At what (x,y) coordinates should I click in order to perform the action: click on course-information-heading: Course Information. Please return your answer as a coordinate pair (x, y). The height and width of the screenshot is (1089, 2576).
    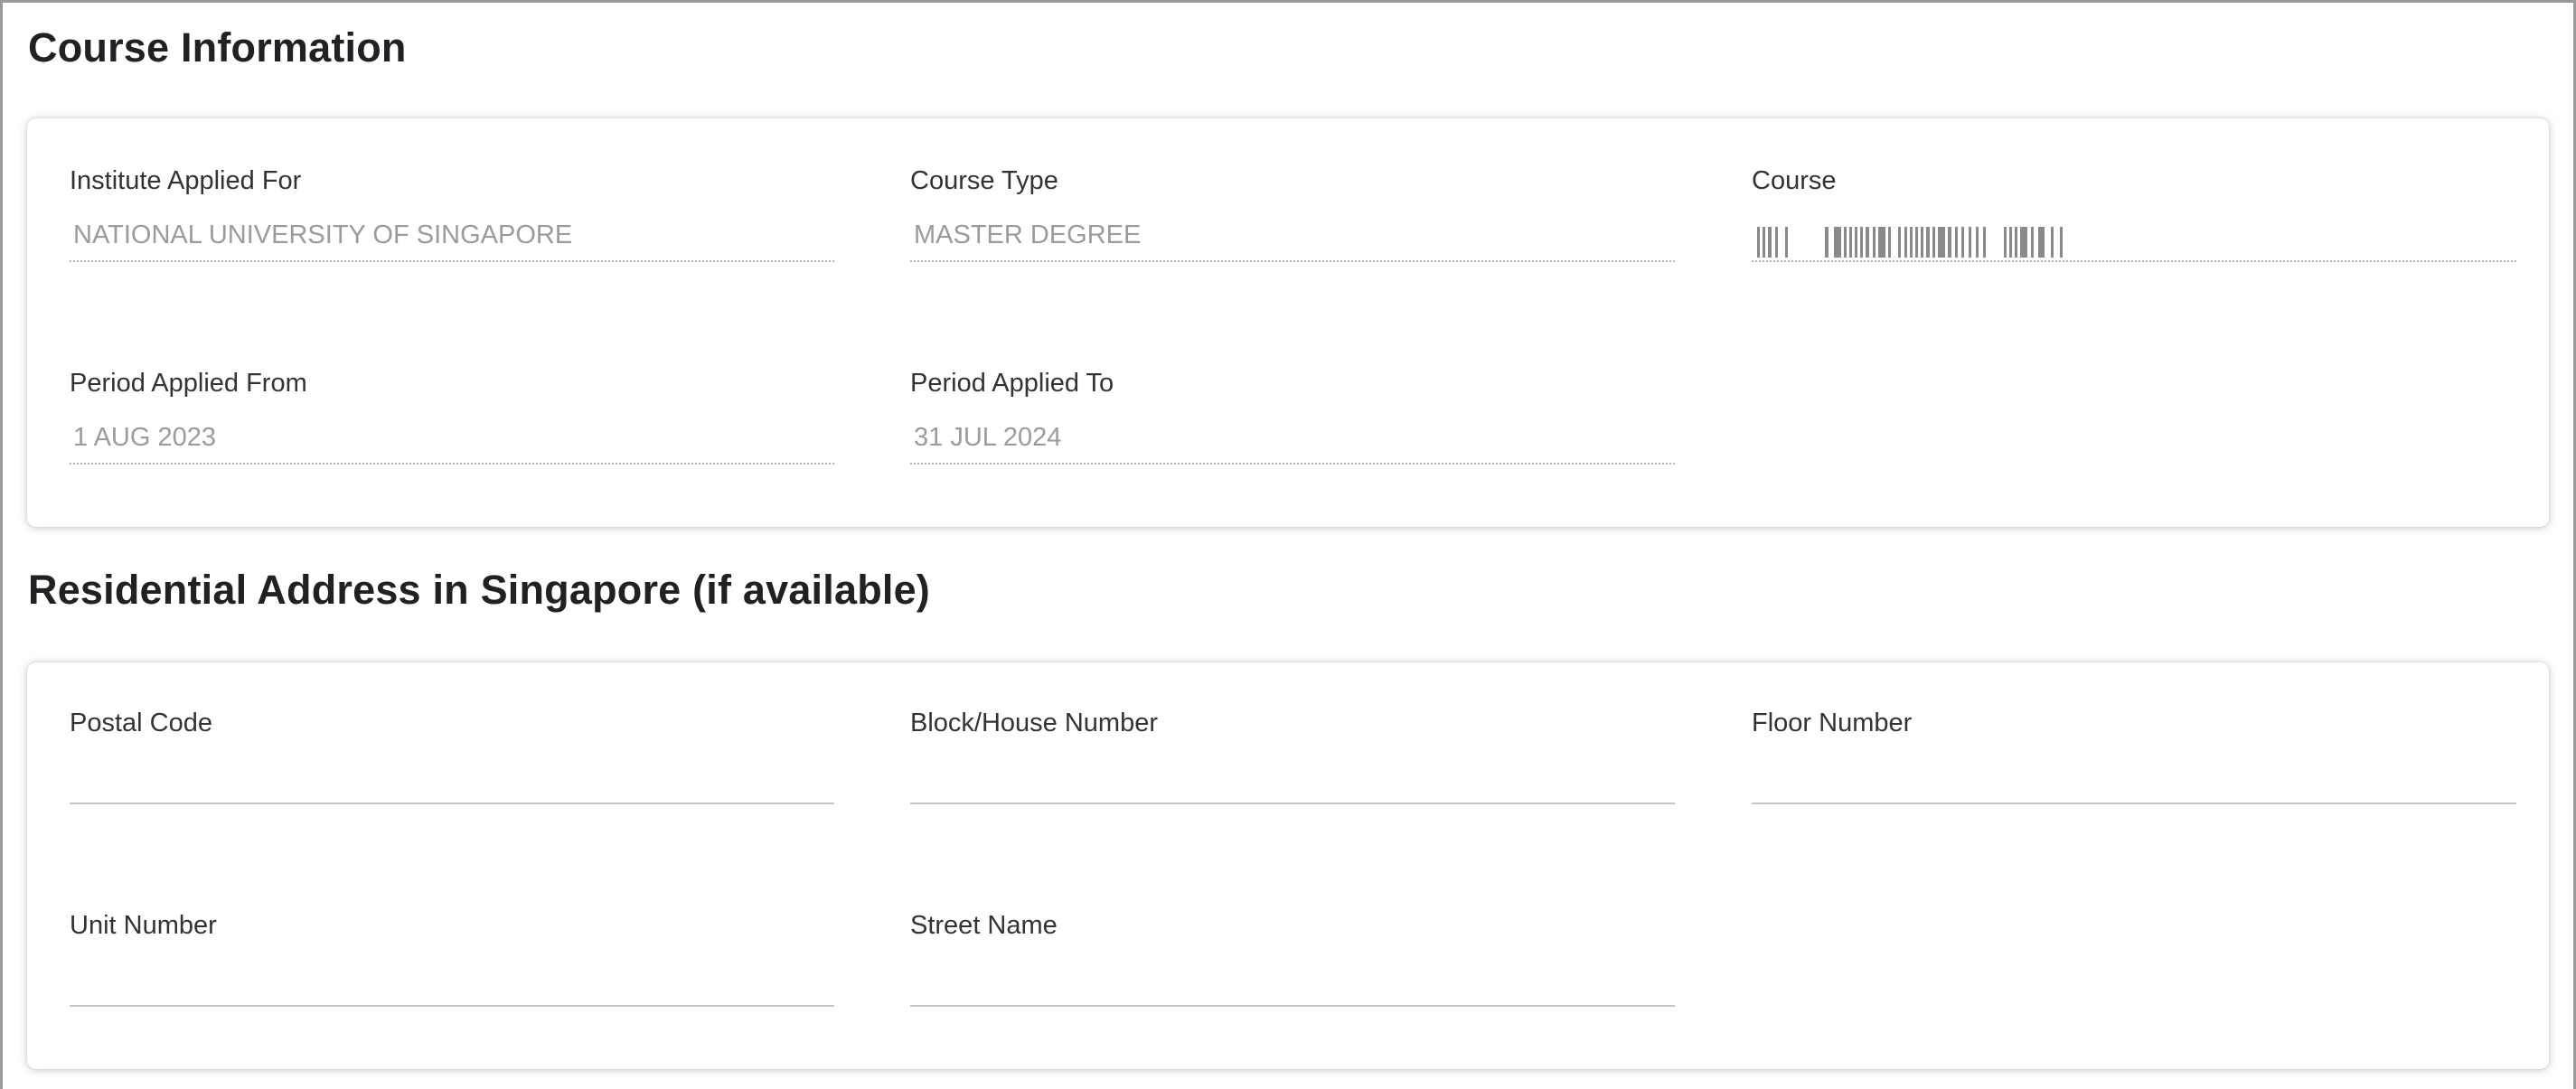
    Looking at the image, I should click on (217, 47).